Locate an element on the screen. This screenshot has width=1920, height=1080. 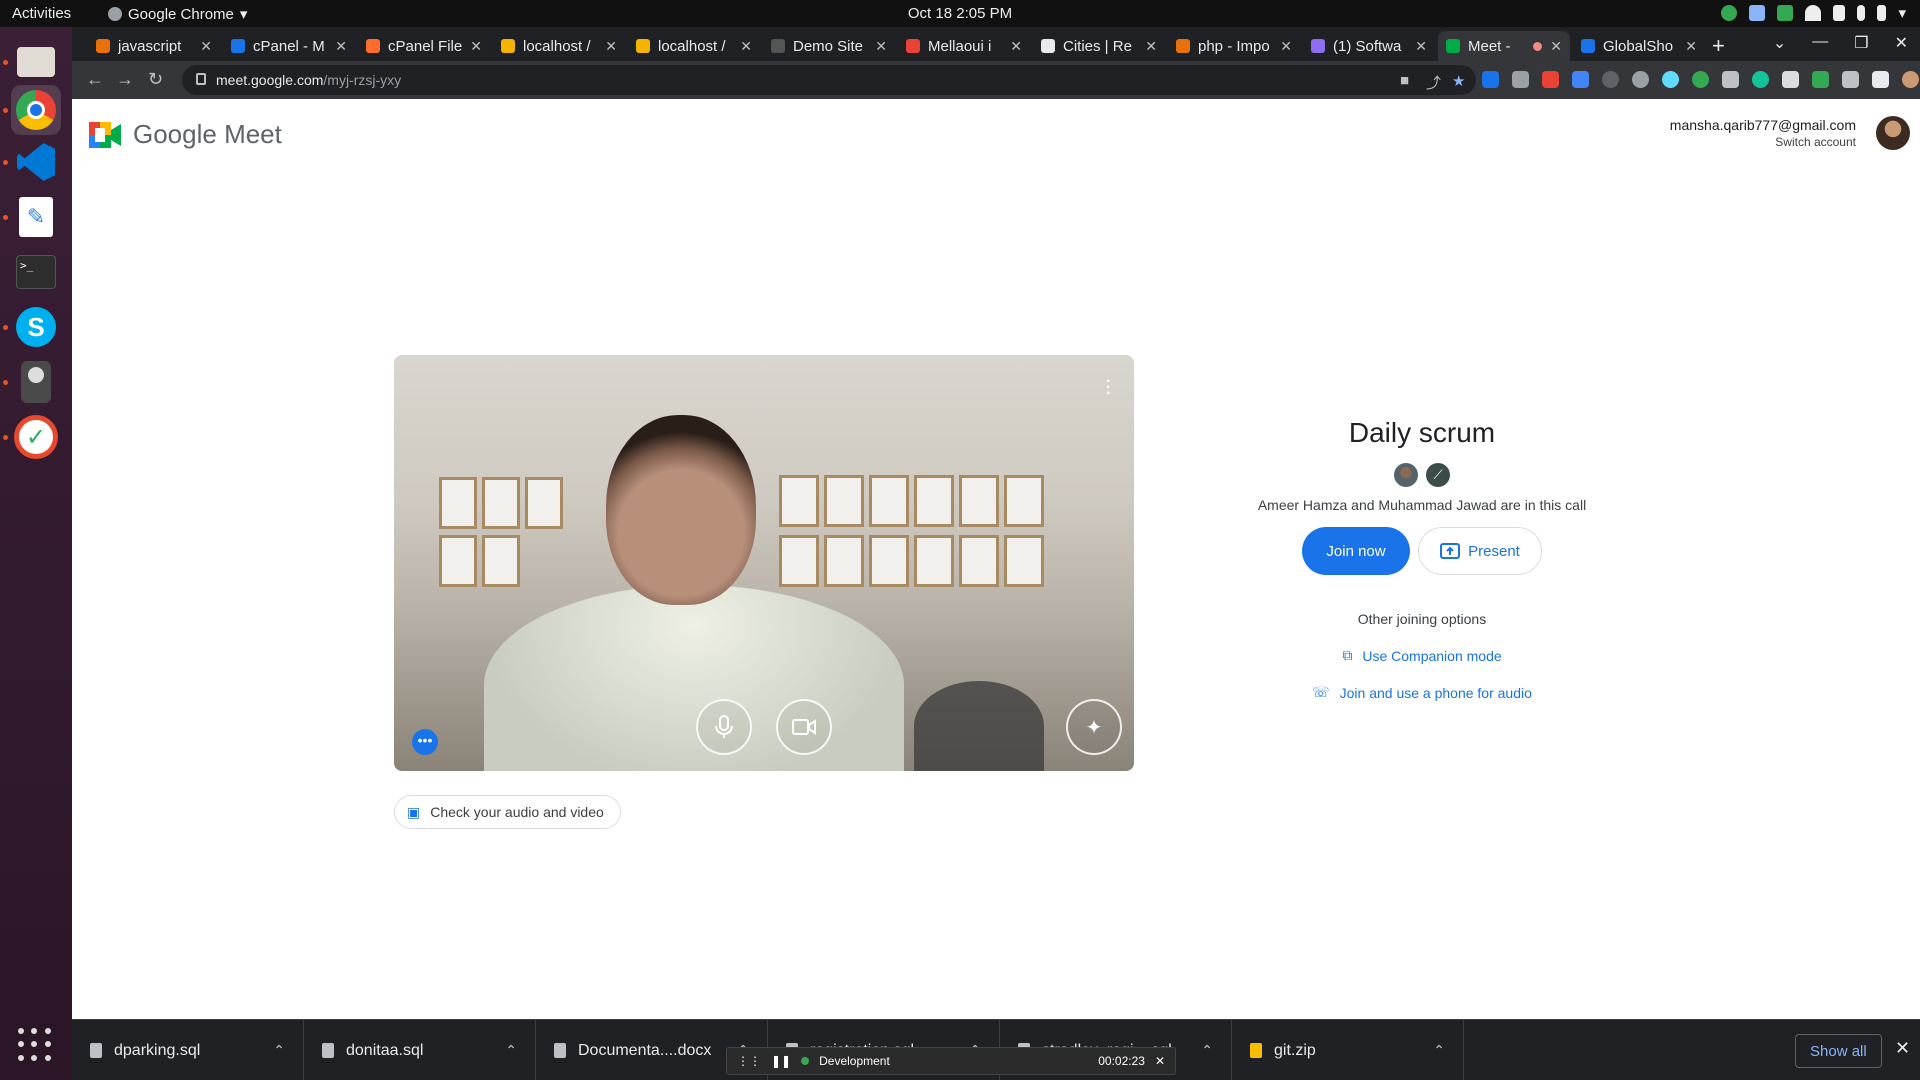
download-item: dparking.sql ⌃ is located at coordinates (188, 1050).